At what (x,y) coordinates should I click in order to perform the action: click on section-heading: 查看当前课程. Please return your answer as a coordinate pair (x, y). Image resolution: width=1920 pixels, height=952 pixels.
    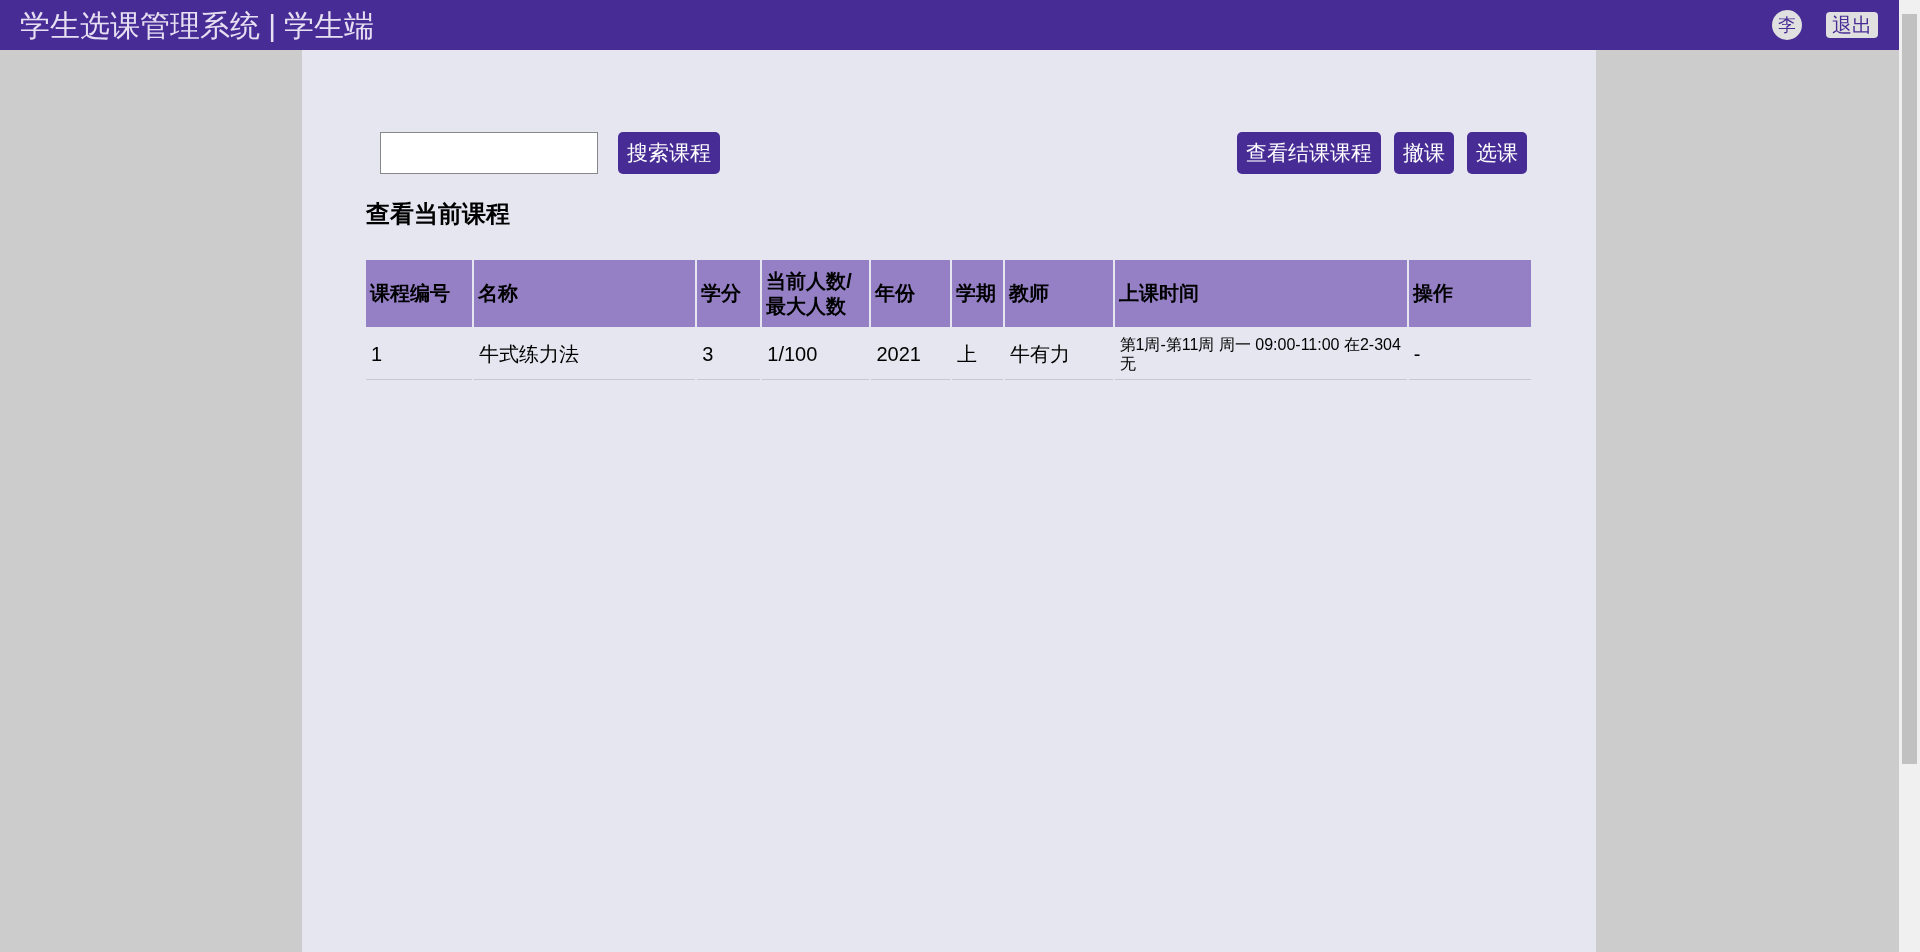
    Looking at the image, I should click on (438, 214).